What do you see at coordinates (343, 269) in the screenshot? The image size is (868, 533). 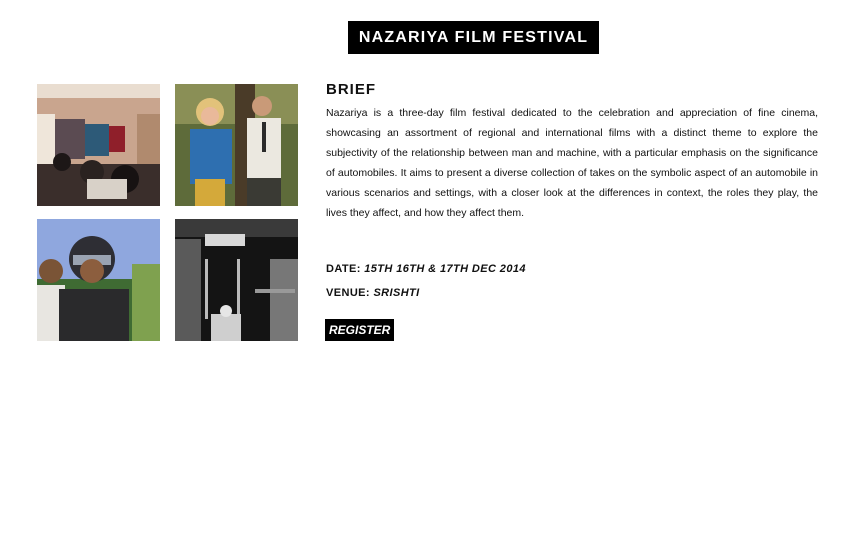 I see `date-label: DATE:` at bounding box center [343, 269].